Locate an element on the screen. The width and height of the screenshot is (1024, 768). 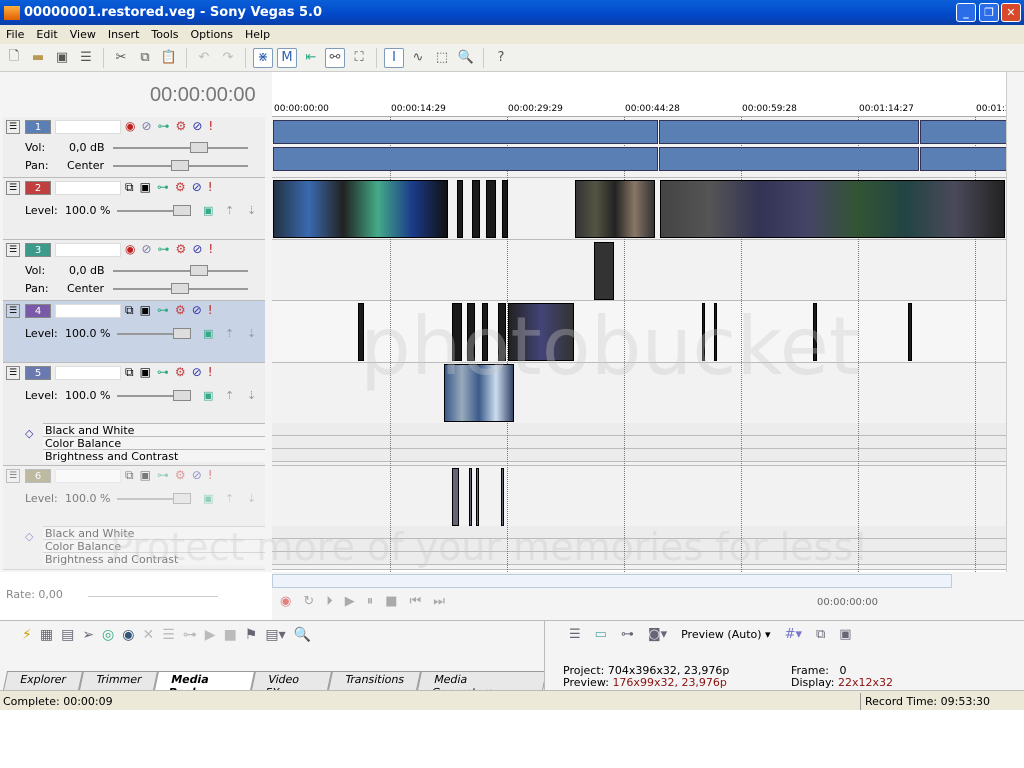
preview-quality-dropdown: Preview (Auto) ▾ is located at coordinates (725, 634).